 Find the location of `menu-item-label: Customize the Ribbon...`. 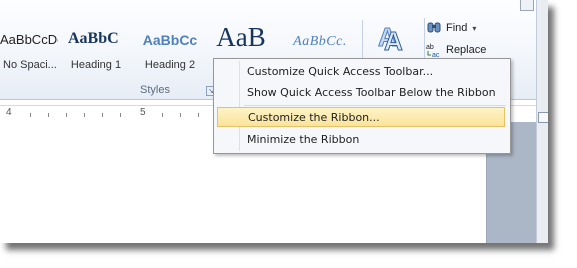

menu-item-label: Customize the Ribbon... is located at coordinates (314, 117).